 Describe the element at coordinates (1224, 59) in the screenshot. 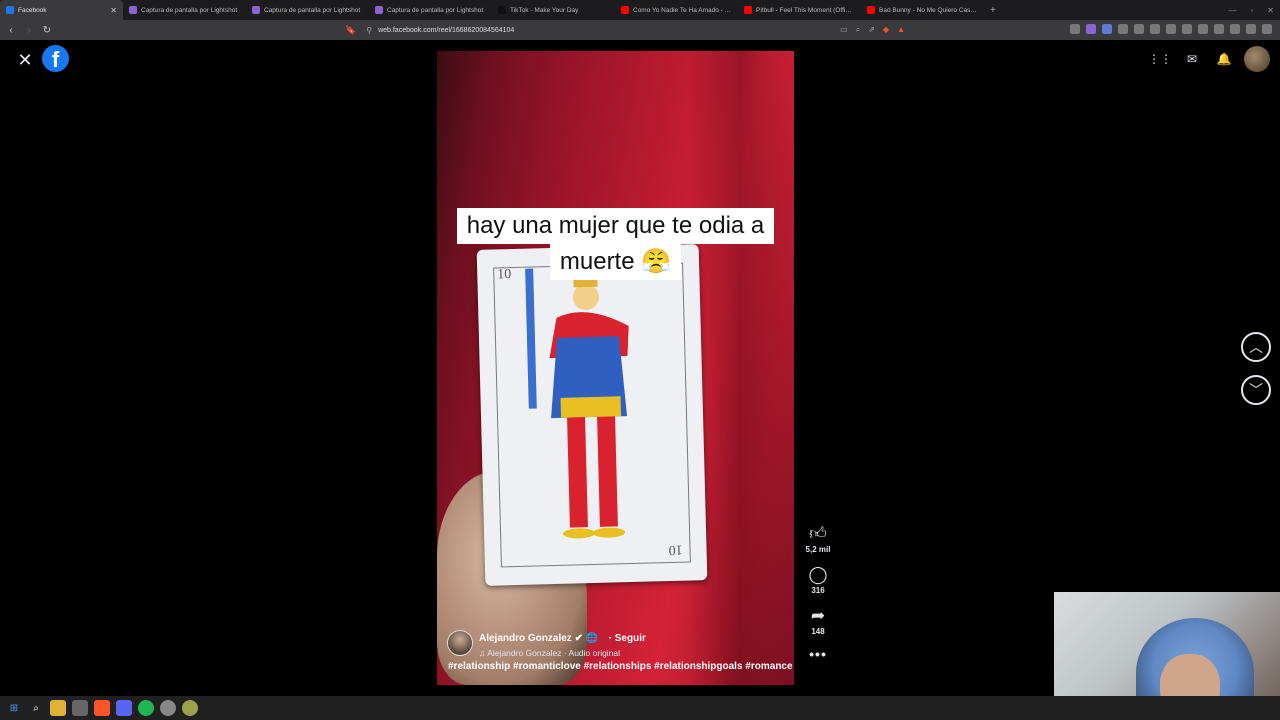

I see `notifications-icon: 🔔` at that location.